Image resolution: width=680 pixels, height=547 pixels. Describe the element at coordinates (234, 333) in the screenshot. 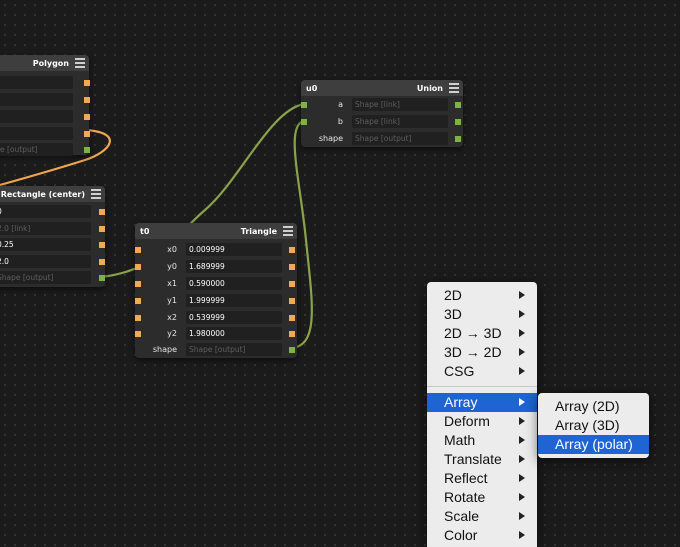

I see `y2-field: 1.980000` at that location.